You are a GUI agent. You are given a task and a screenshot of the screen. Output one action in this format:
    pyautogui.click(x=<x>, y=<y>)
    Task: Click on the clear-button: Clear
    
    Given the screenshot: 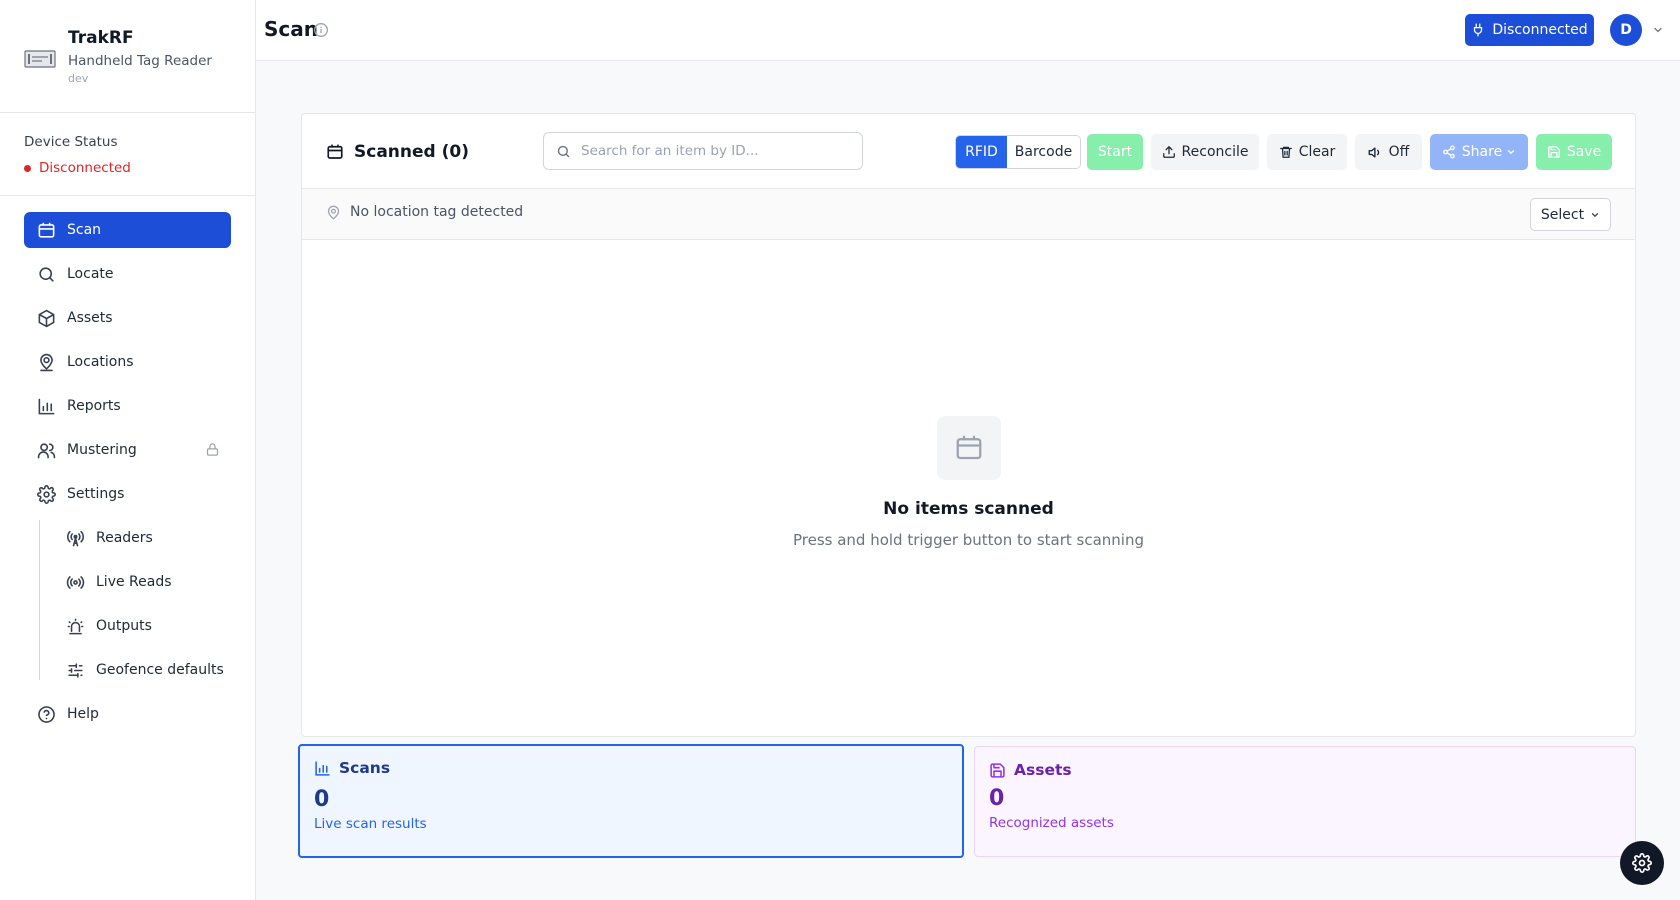 What is the action you would take?
    pyautogui.click(x=1307, y=152)
    